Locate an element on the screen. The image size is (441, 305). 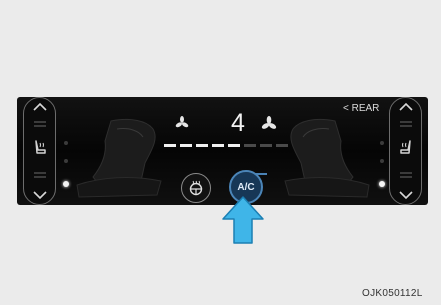
passenger-seat-silhouette is located at coordinates (327, 158).